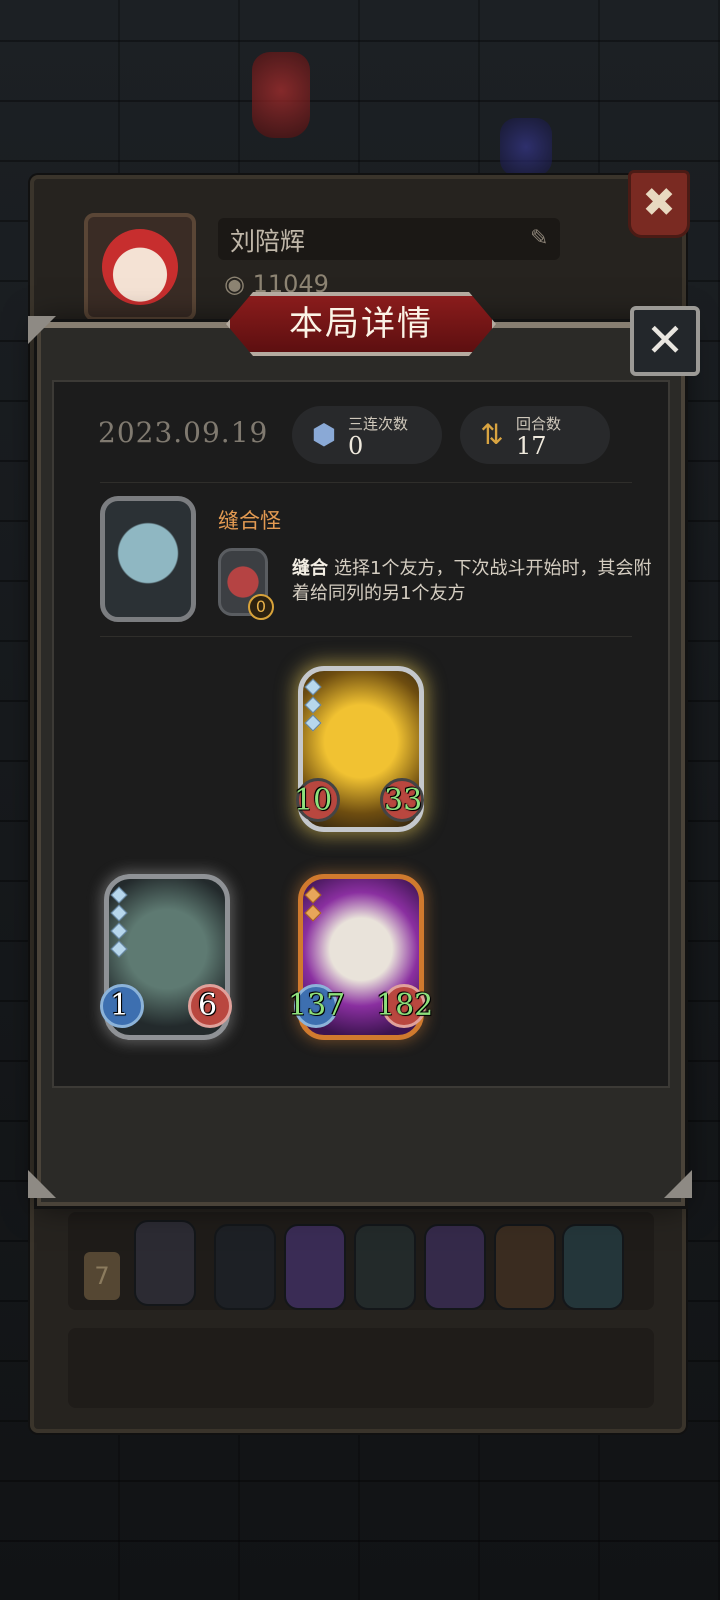 The image size is (720, 1600). Describe the element at coordinates (361, 324) in the screenshot. I see `dialog-title: 本局详情` at that location.